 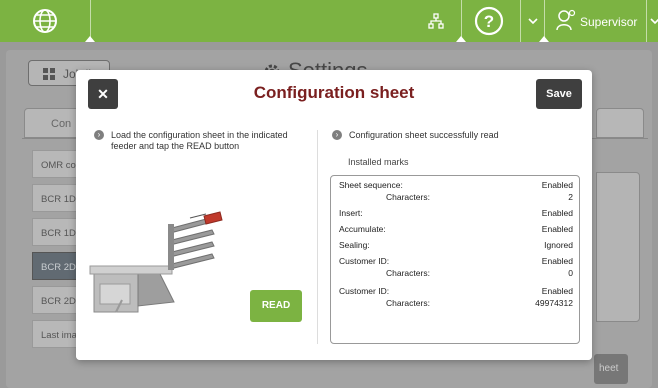 I want to click on mark-label: Sealing:, so click(x=354, y=245).